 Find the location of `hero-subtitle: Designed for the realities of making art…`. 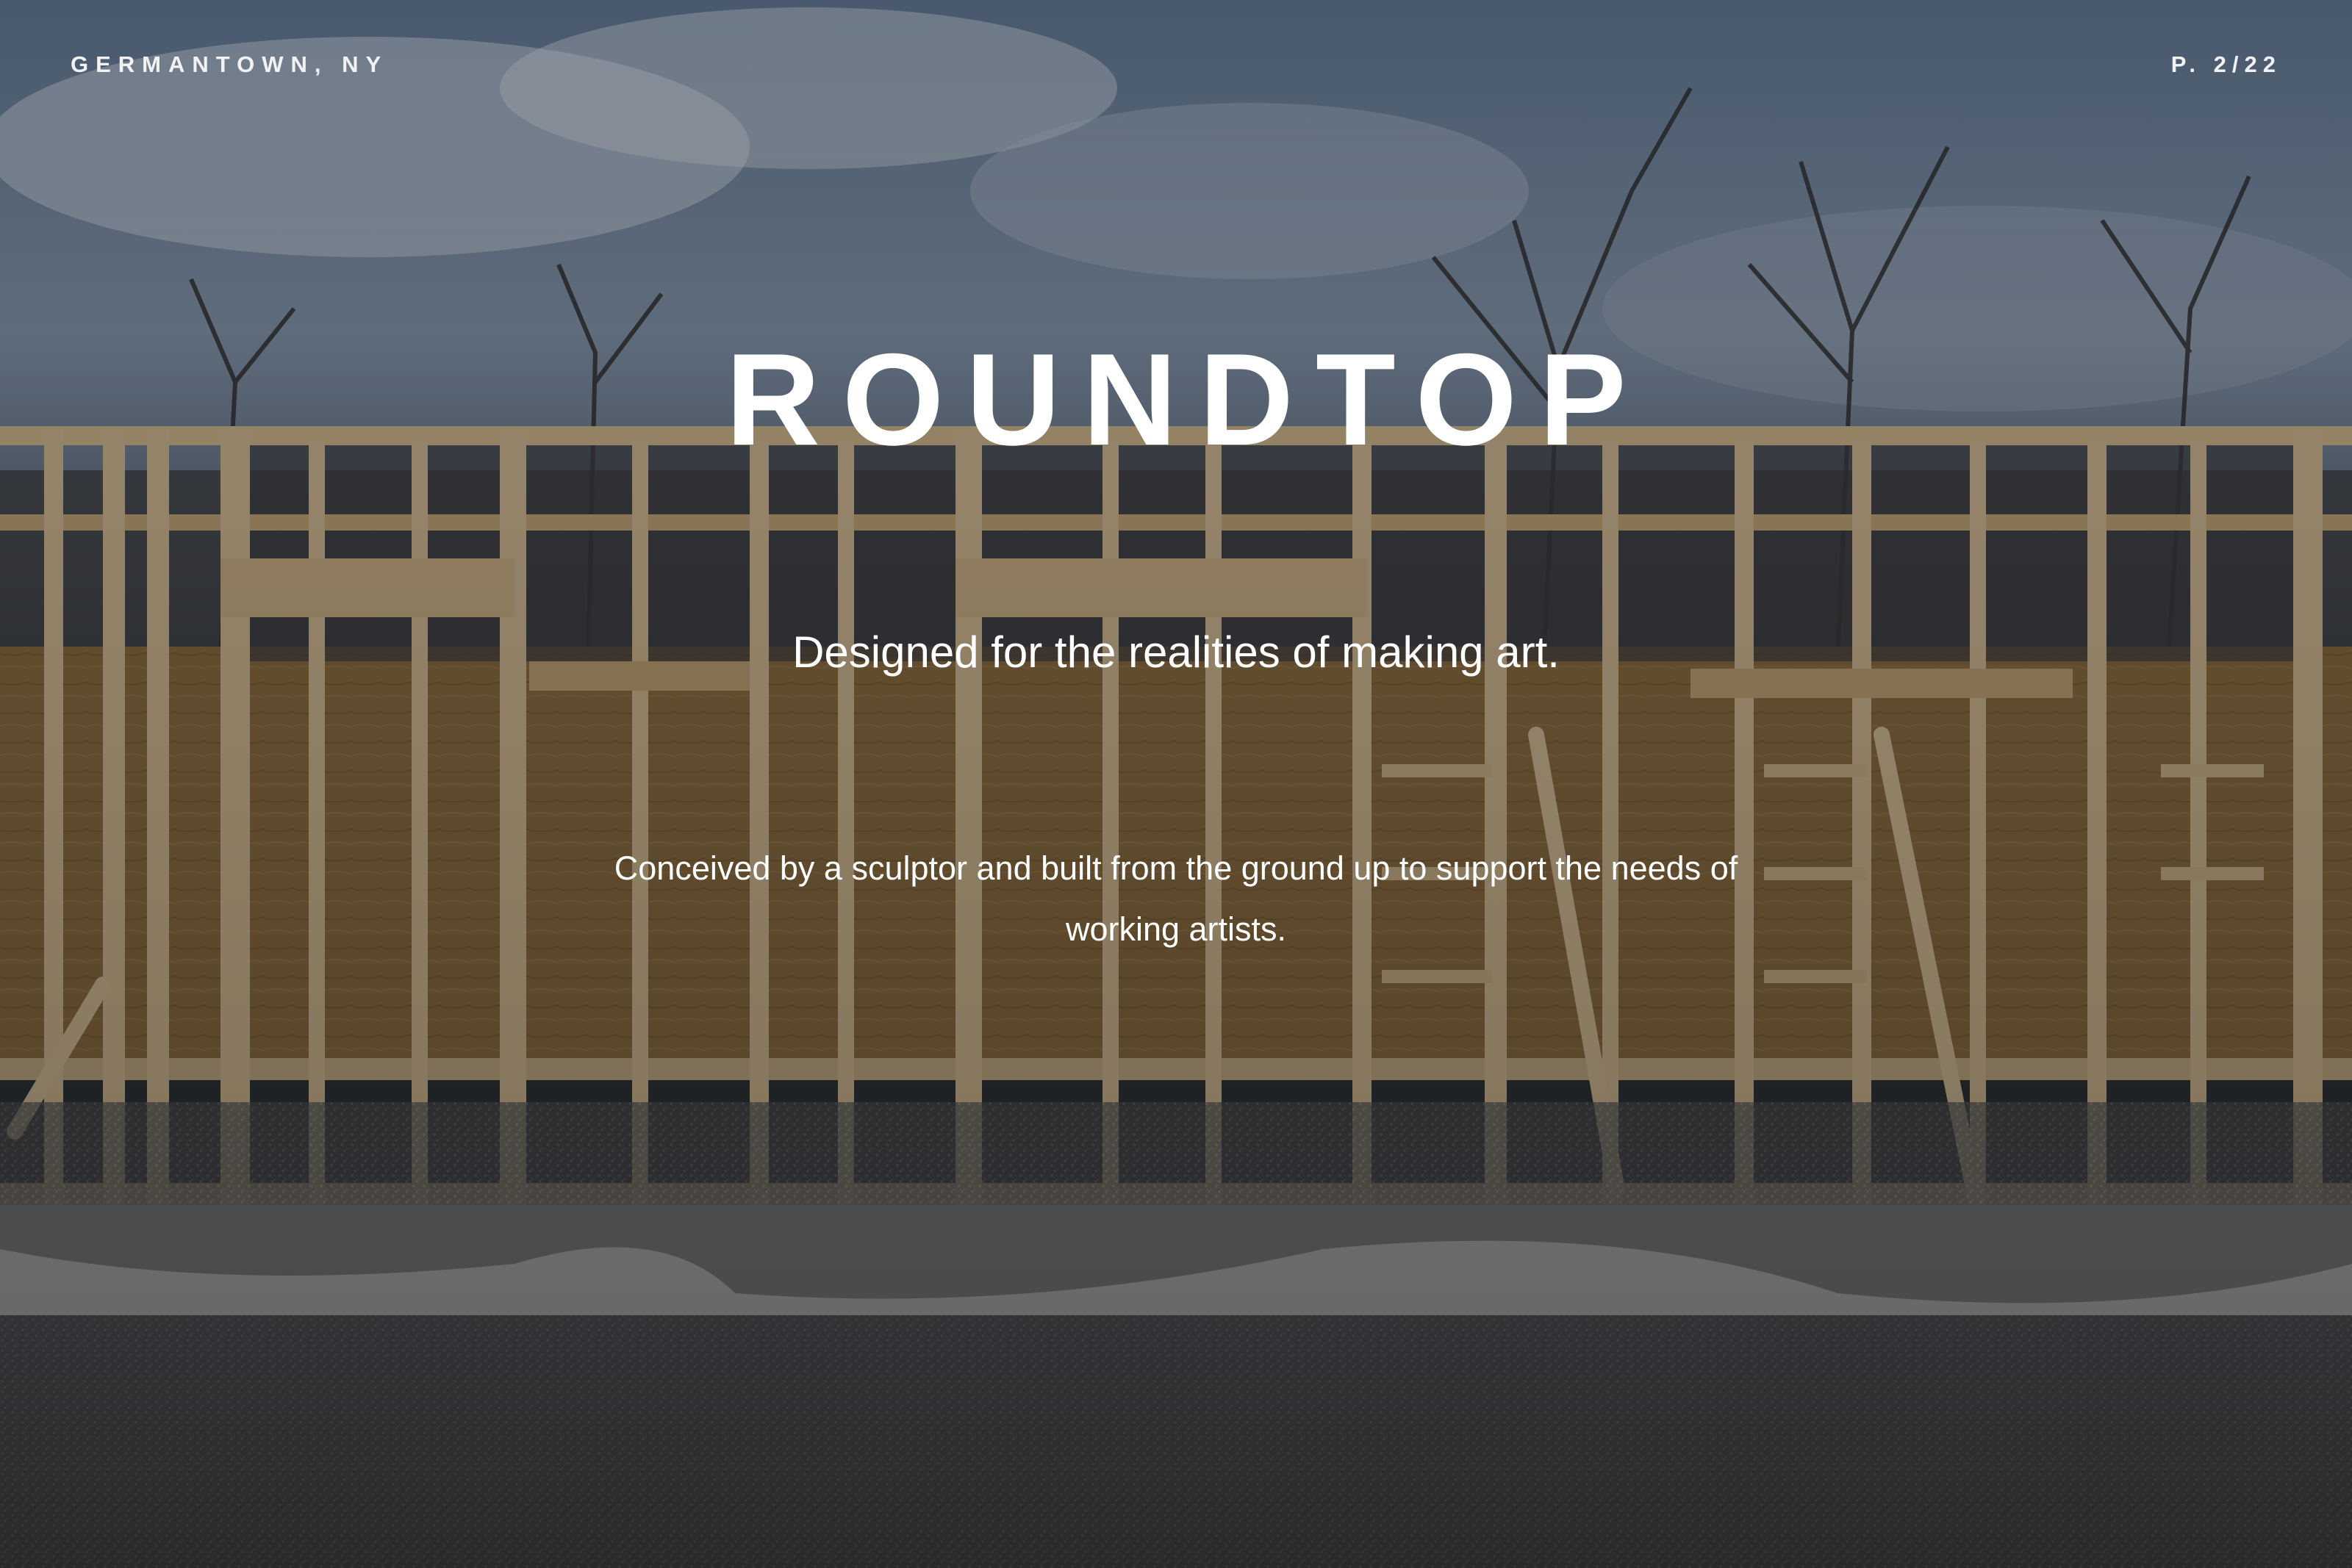

hero-subtitle: Designed for the realities of making art… is located at coordinates (1176, 652).